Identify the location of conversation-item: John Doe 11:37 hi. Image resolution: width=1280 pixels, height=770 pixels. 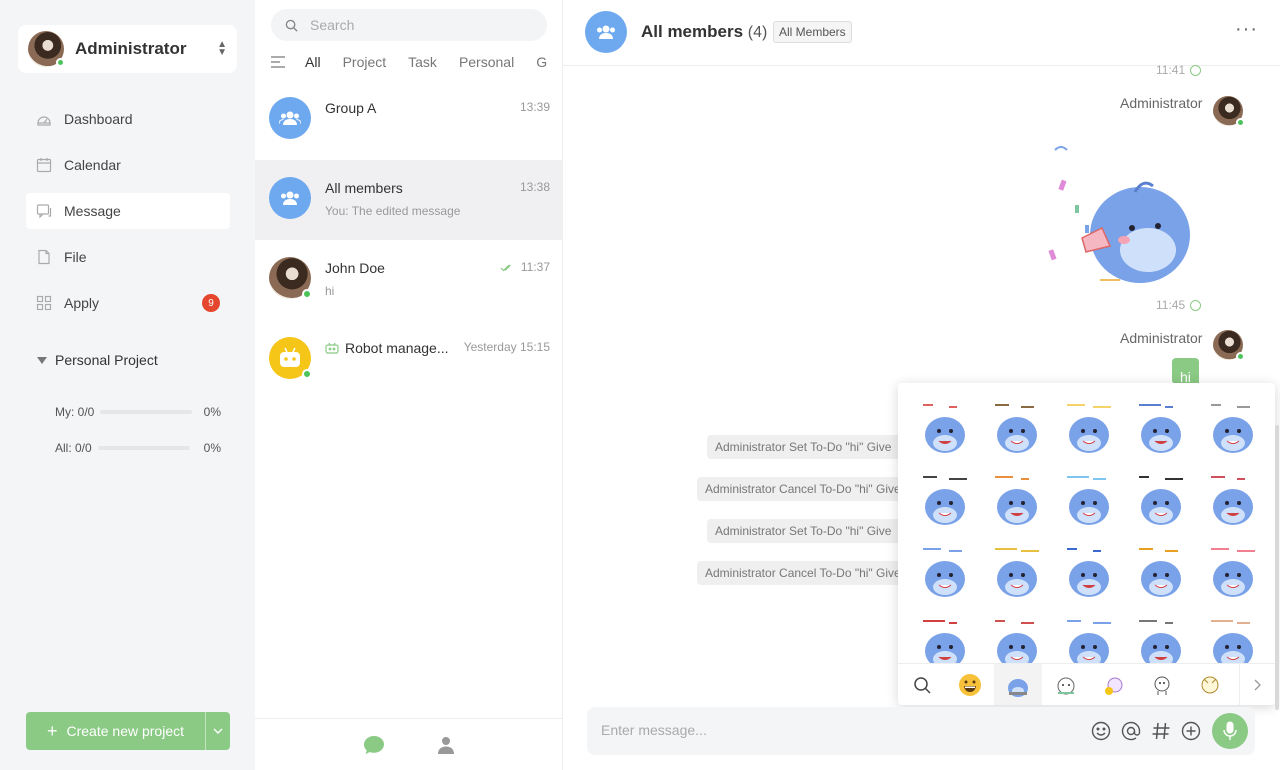
(408, 280).